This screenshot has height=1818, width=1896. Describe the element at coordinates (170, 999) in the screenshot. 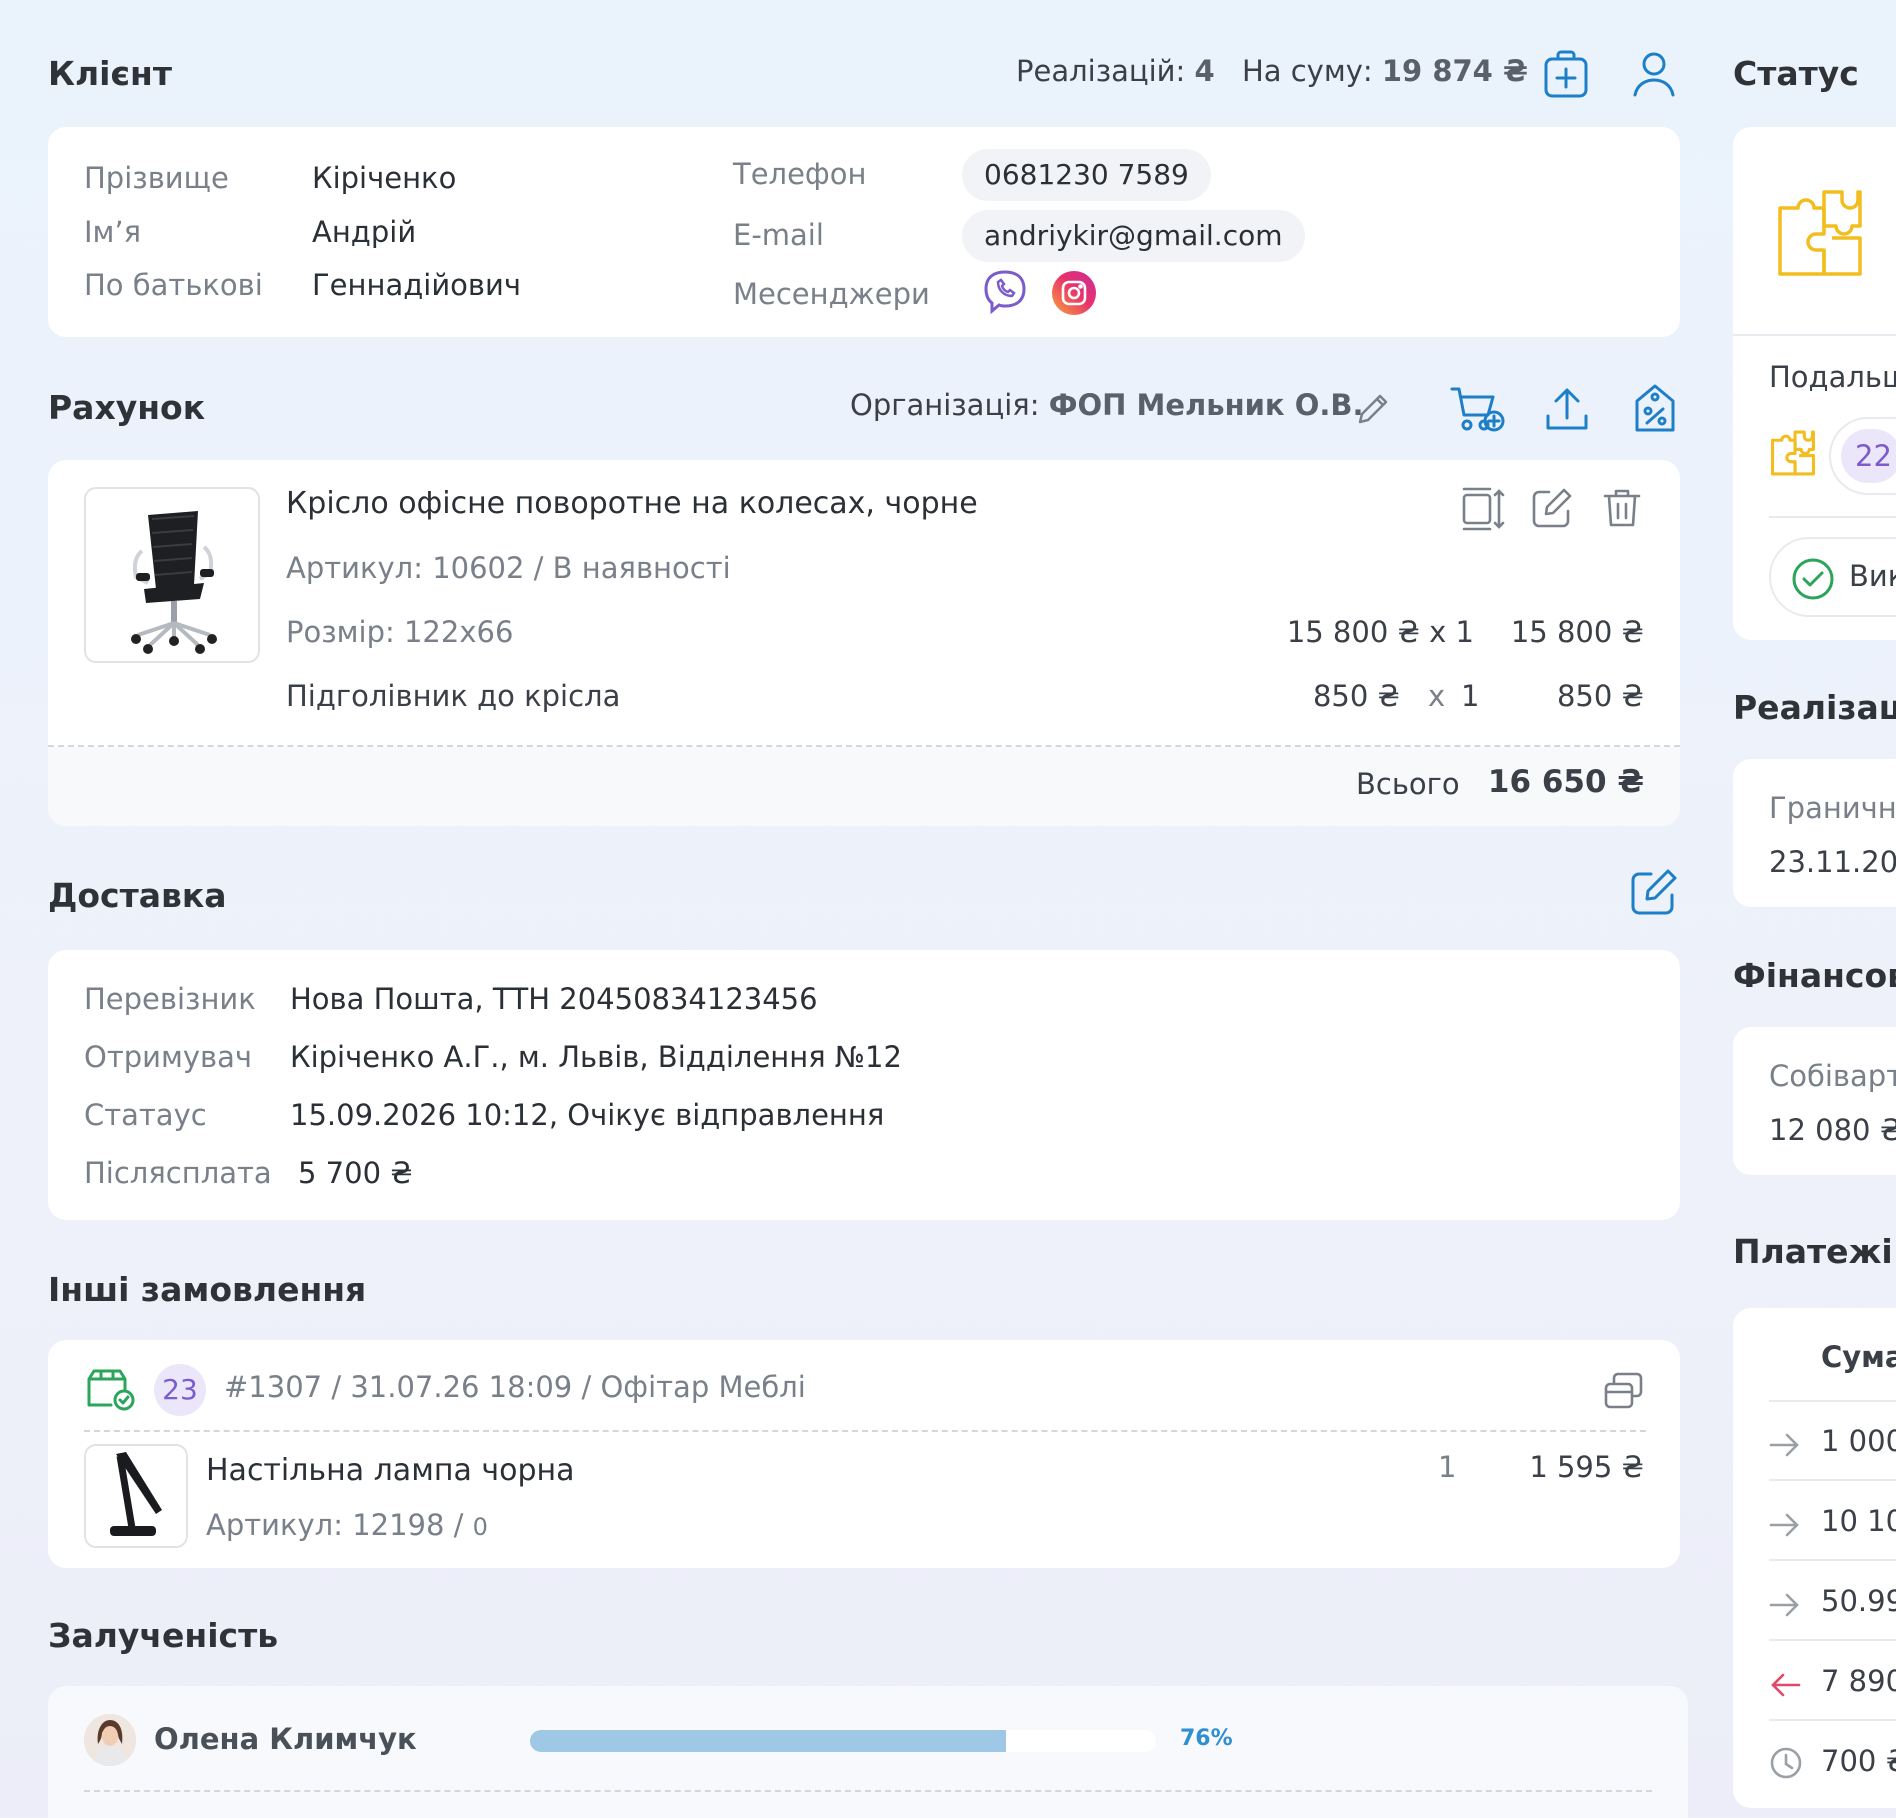

I see `carrier-label: Перевізник` at that location.